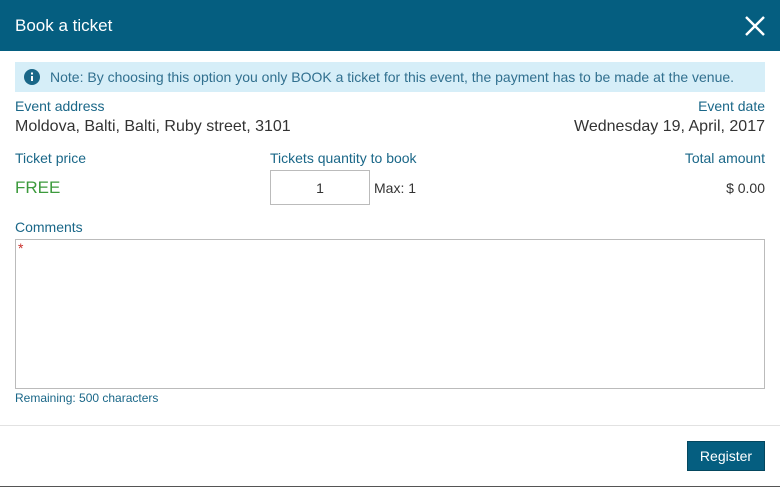  I want to click on remaining-characters: Remaining: 500 characters, so click(87, 398).